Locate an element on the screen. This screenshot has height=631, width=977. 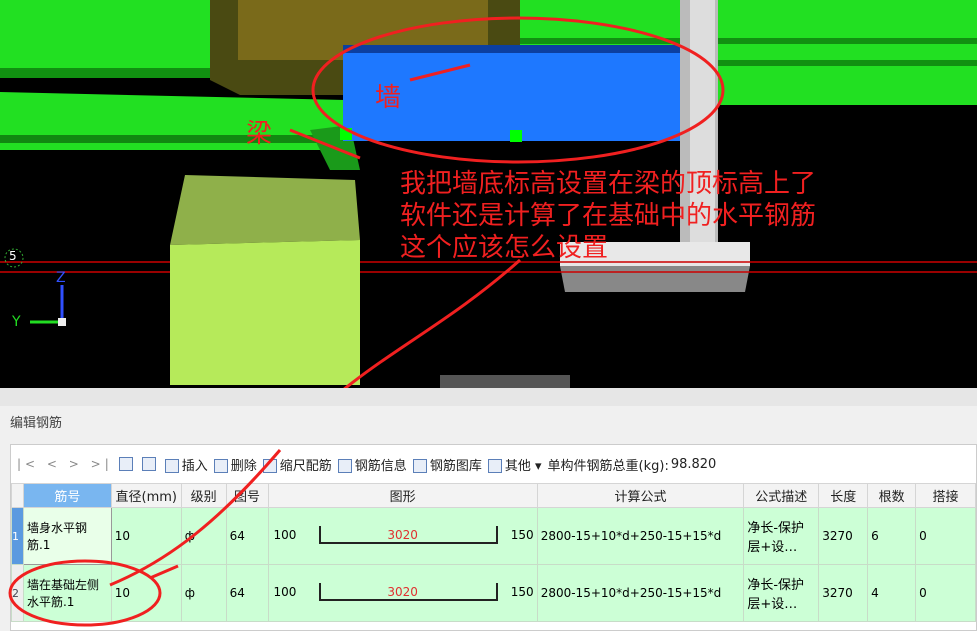
slab-left is located at coordinates (107, 34).